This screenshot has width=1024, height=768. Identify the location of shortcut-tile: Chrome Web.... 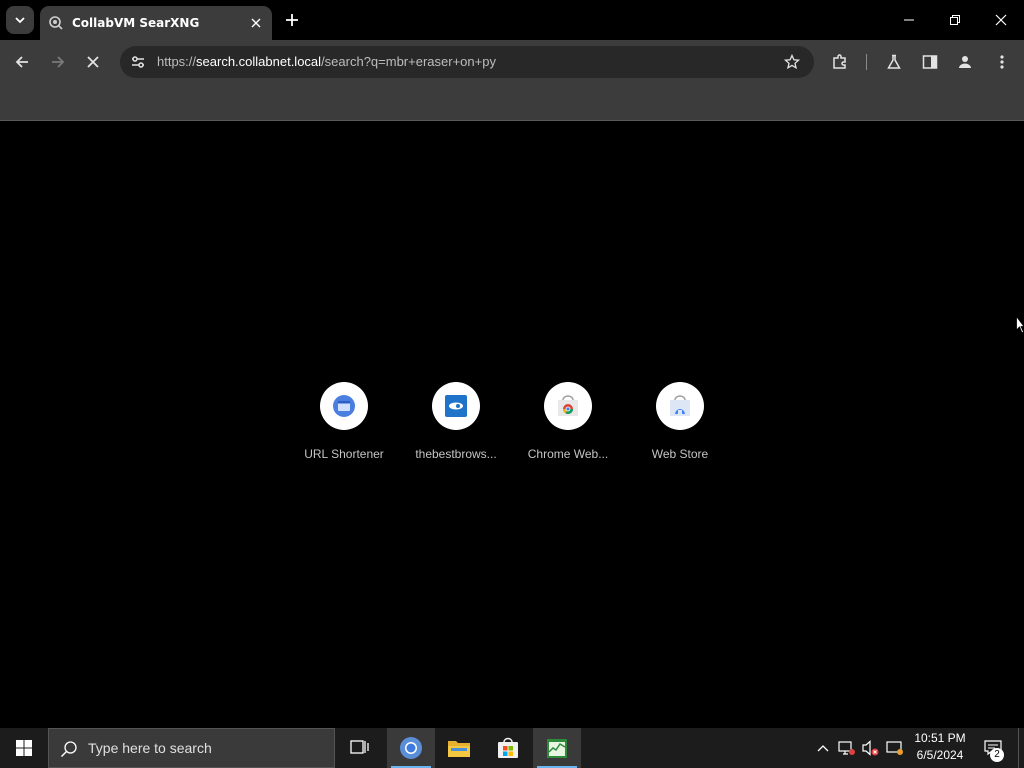
(568, 421).